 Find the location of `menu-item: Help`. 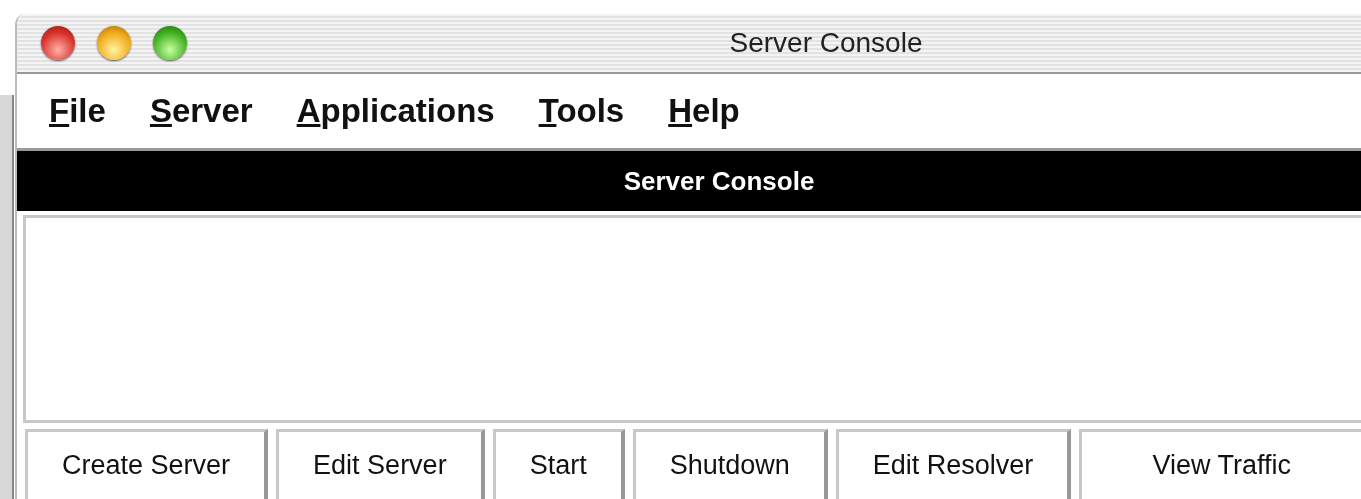

menu-item: Help is located at coordinates (704, 111).